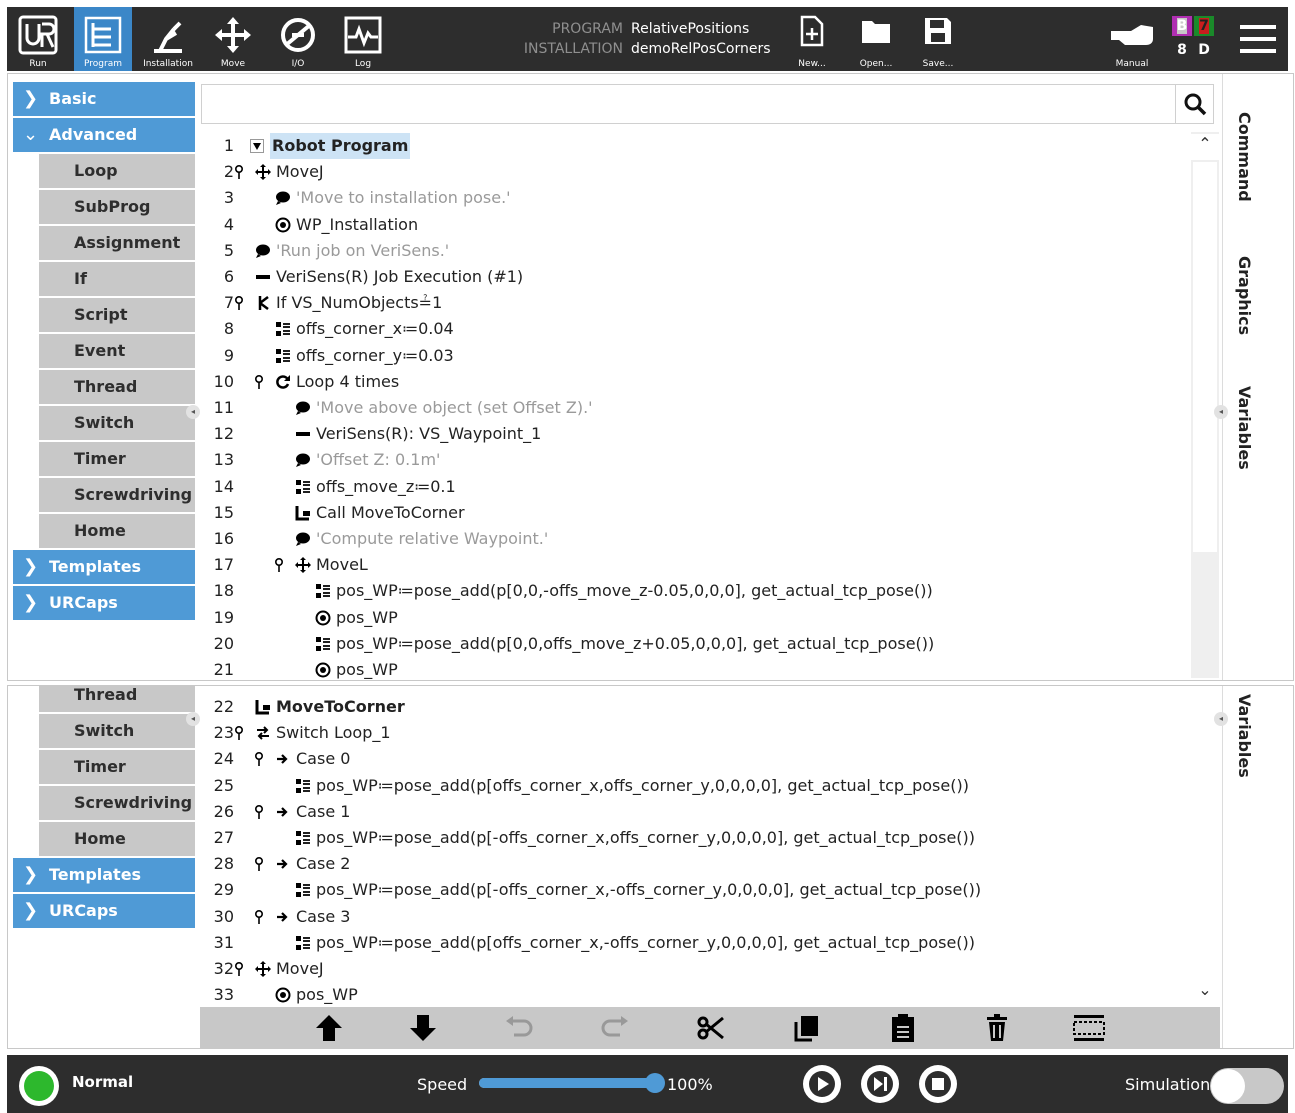 Image resolution: width=1295 pixels, height=1113 pixels. What do you see at coordinates (117, 315) in the screenshot?
I see `sidebar-item-script: Script` at bounding box center [117, 315].